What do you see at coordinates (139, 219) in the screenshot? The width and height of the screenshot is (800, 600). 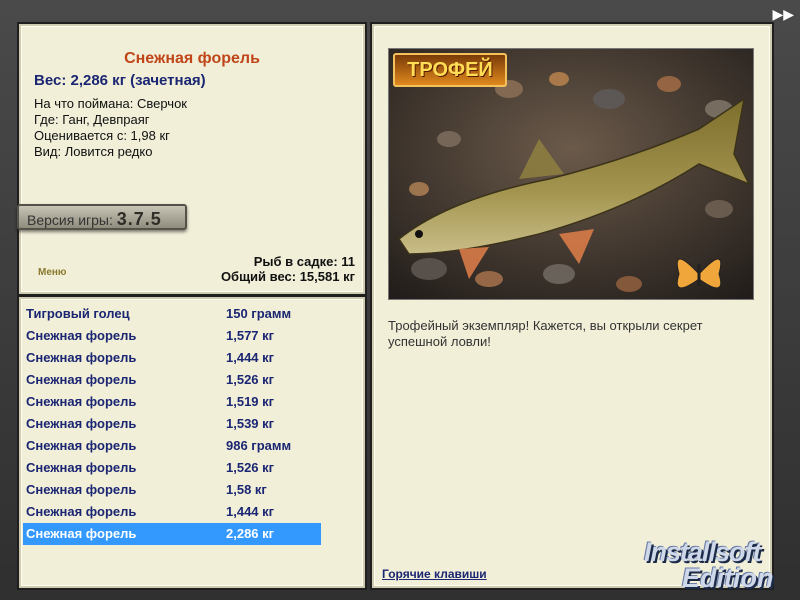 I see `version-number: 3.7.5` at bounding box center [139, 219].